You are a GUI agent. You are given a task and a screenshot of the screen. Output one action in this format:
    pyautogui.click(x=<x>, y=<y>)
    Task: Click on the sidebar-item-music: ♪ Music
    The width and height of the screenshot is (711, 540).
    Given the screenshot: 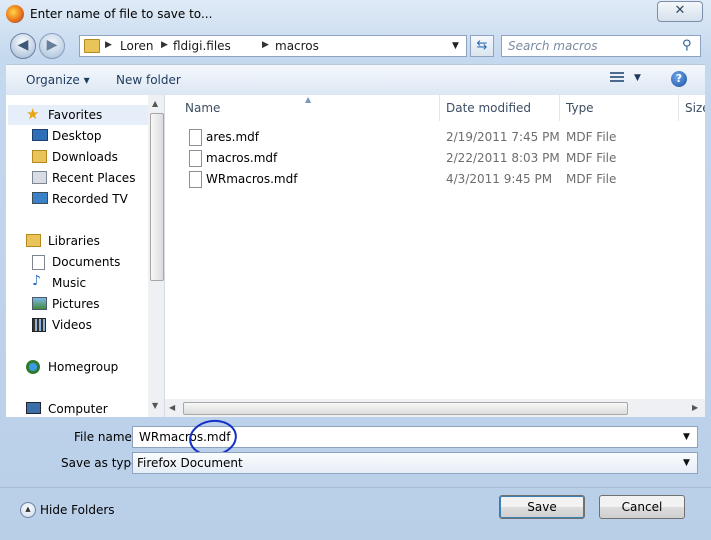 What is the action you would take?
    pyautogui.click(x=77, y=283)
    